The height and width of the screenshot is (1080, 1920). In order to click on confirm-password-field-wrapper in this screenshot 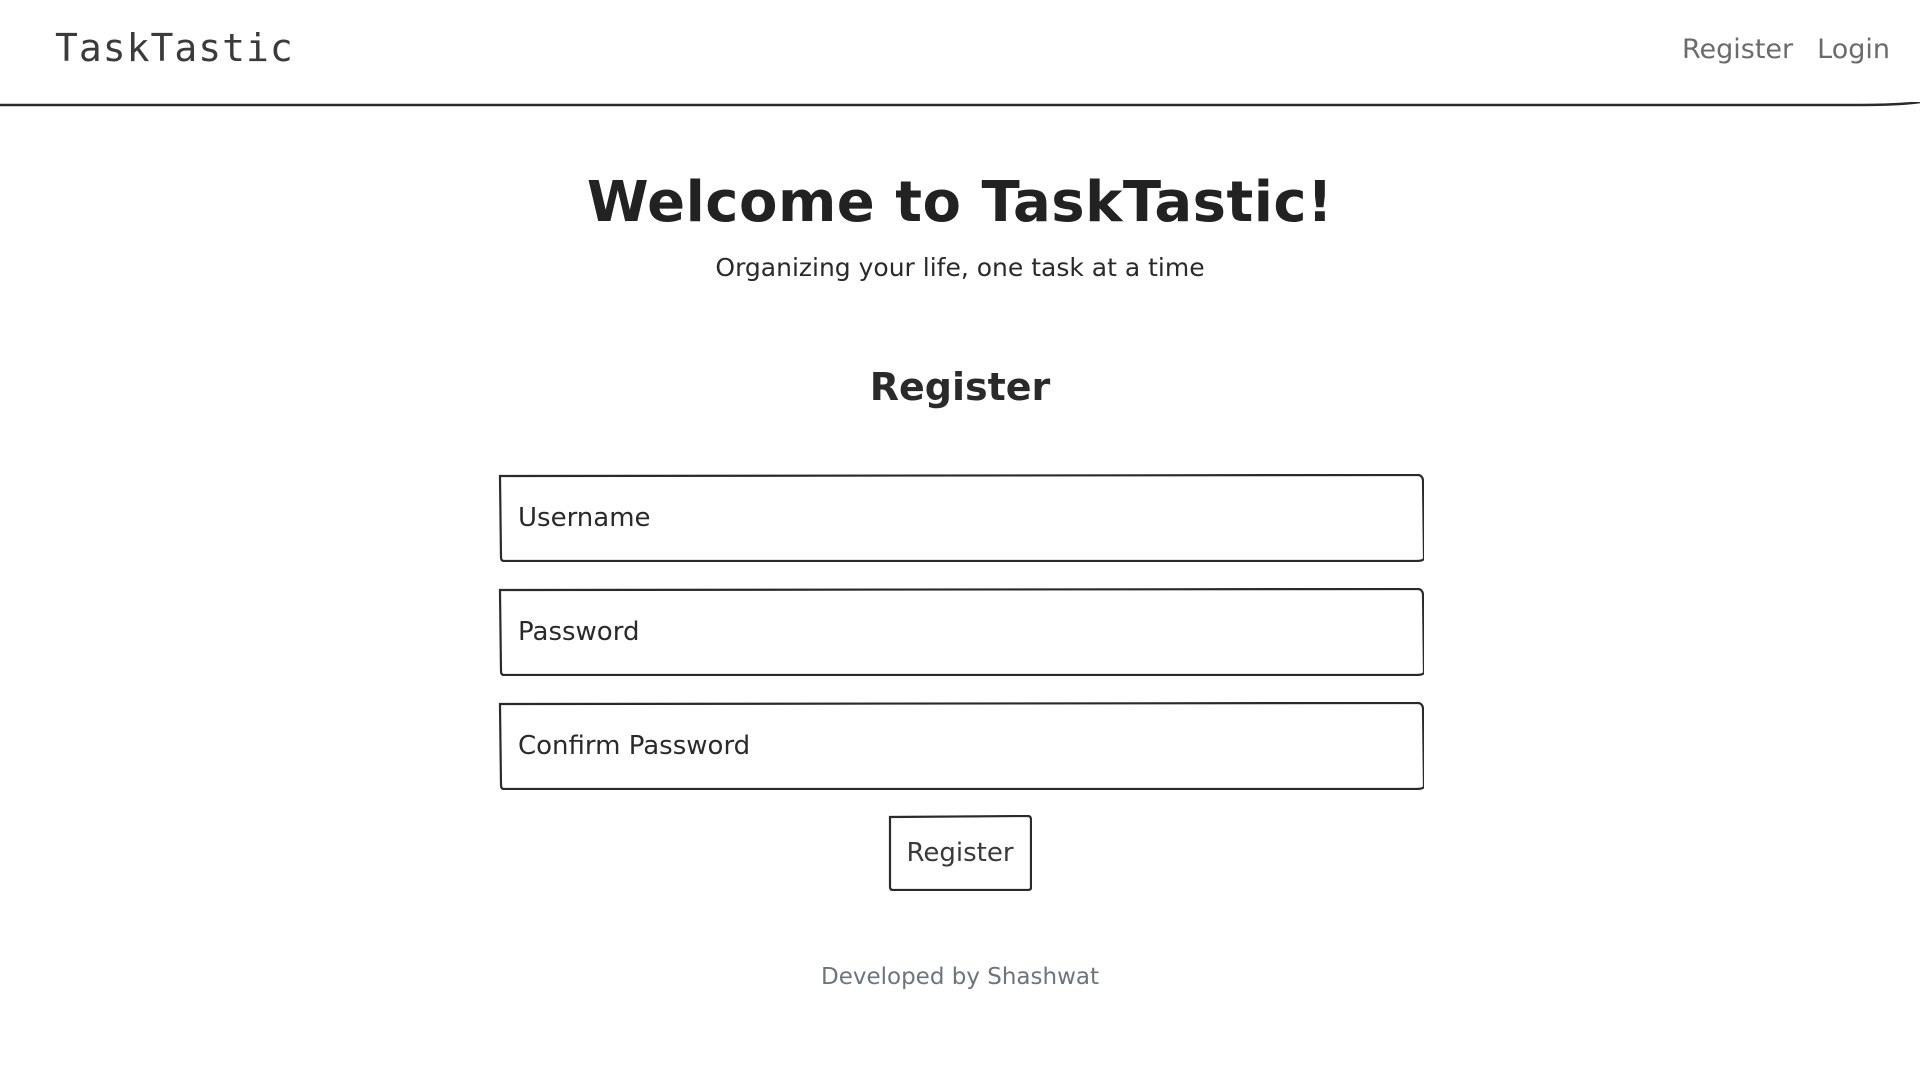, I will do `click(961, 746)`.